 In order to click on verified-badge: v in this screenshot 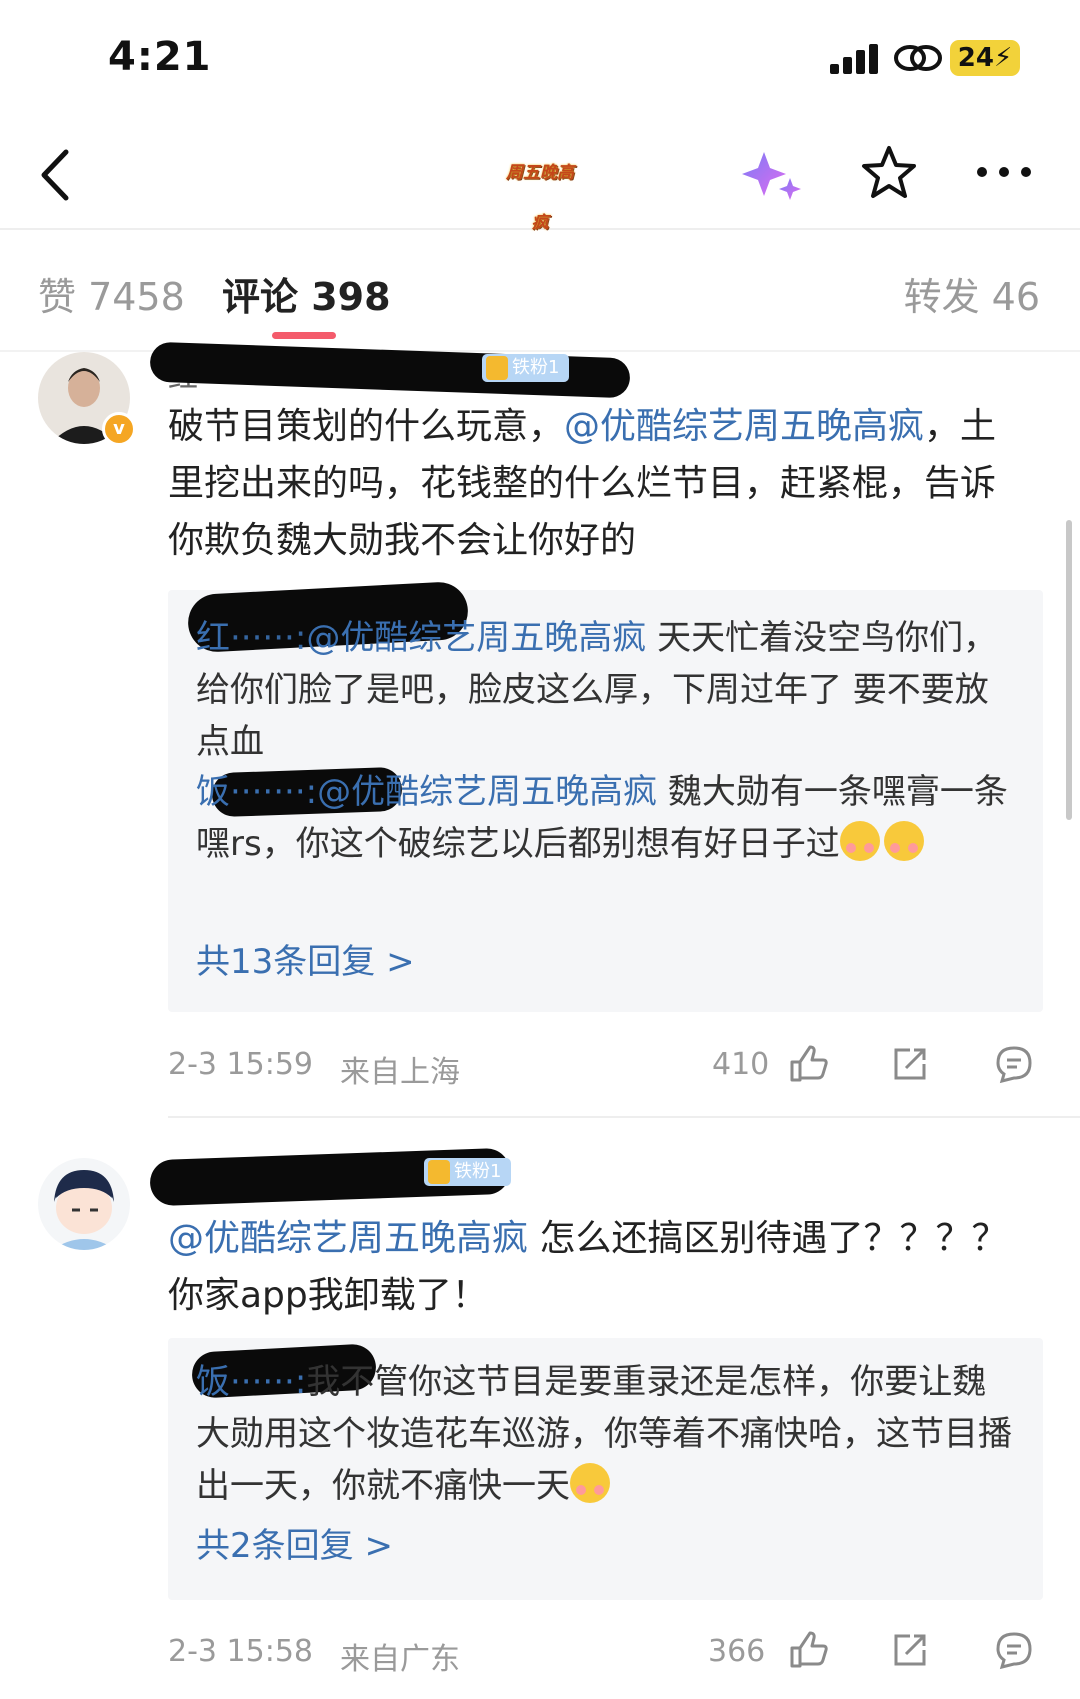, I will do `click(119, 429)`.